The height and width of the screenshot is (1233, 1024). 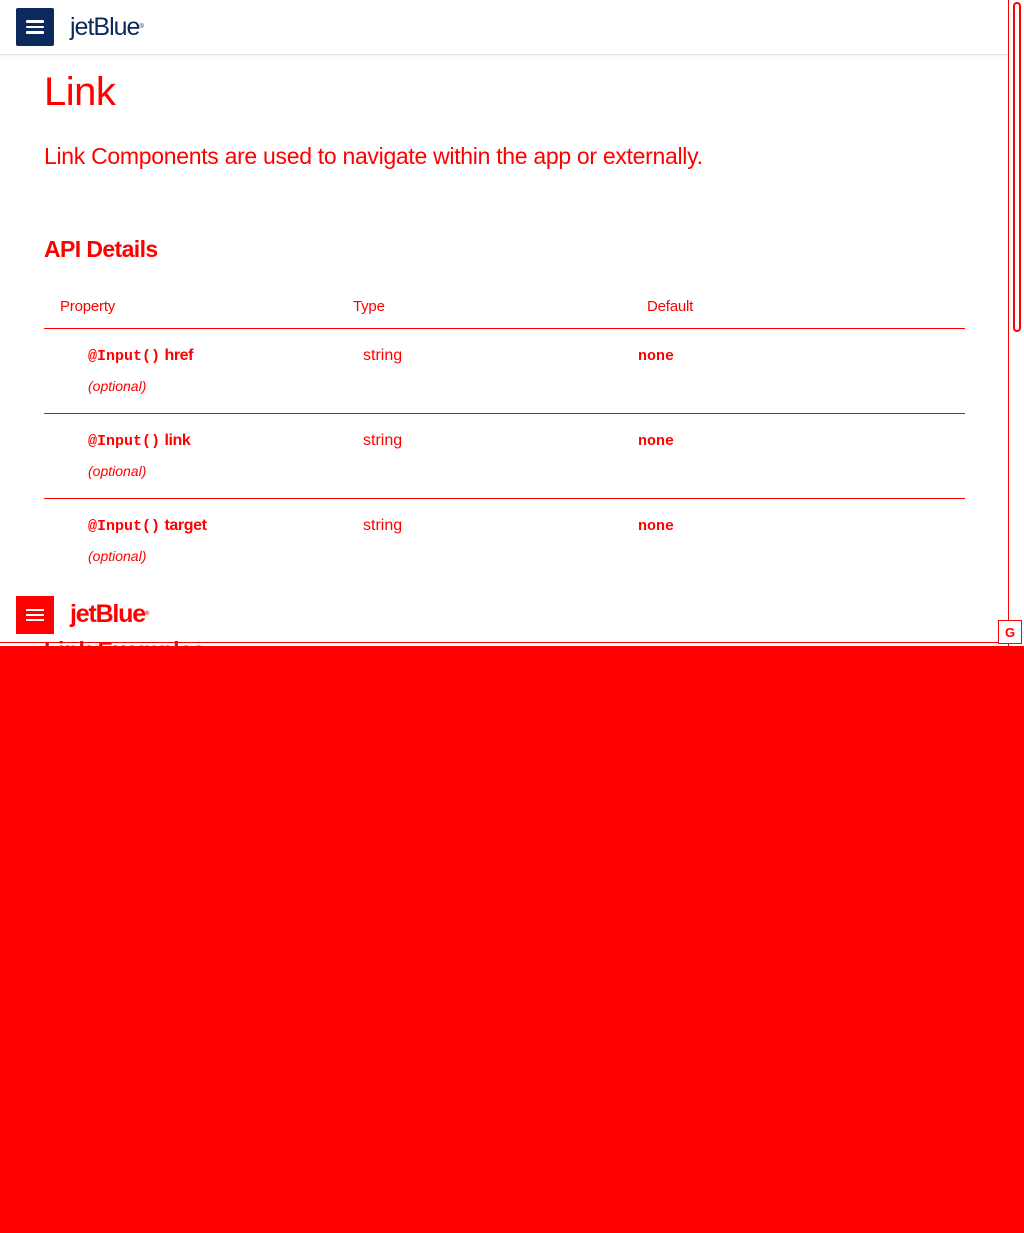 What do you see at coordinates (504, 27) in the screenshot?
I see `app-header: jetBlue®` at bounding box center [504, 27].